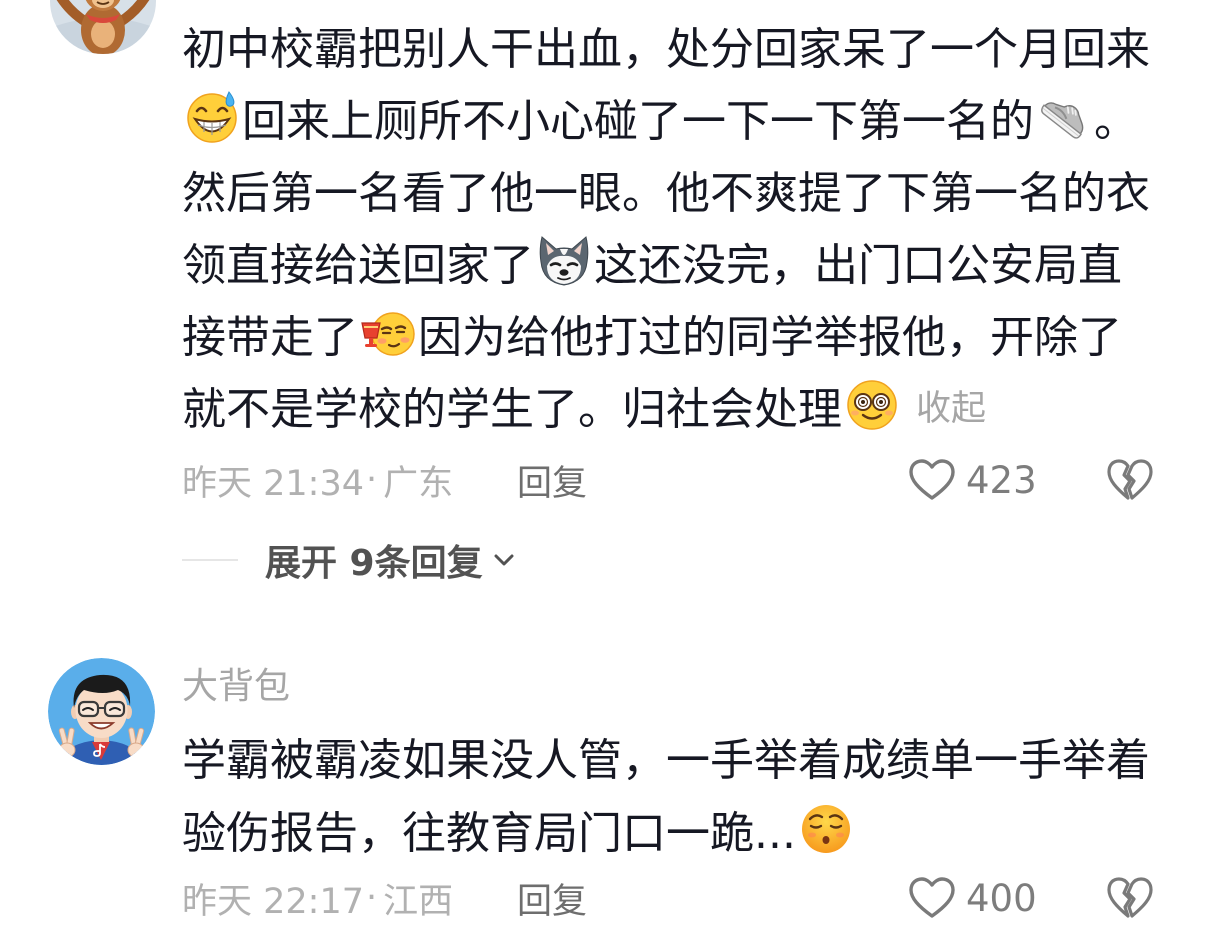 Image resolution: width=1206 pixels, height=951 pixels. What do you see at coordinates (374, 563) in the screenshot?
I see `expand-replies-label: 展开 9条回复` at bounding box center [374, 563].